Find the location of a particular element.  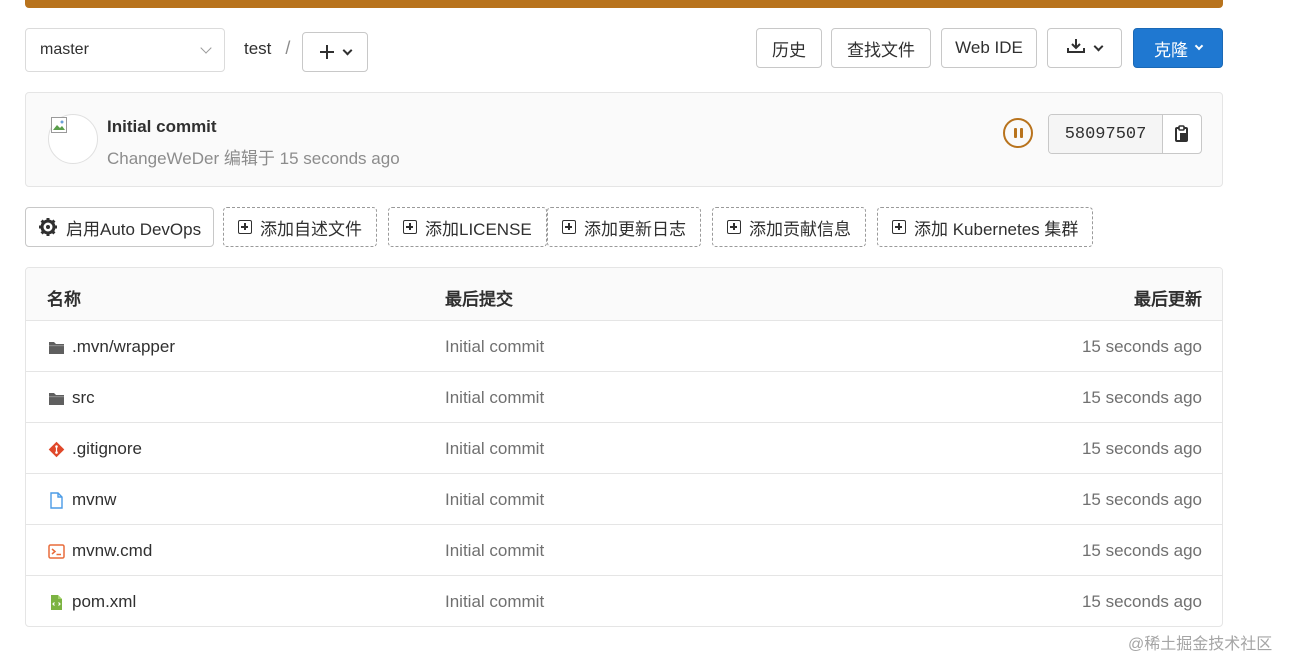

commit-meta: ChangeWeDer 编辑于 15 seconds ago is located at coordinates (253, 156).